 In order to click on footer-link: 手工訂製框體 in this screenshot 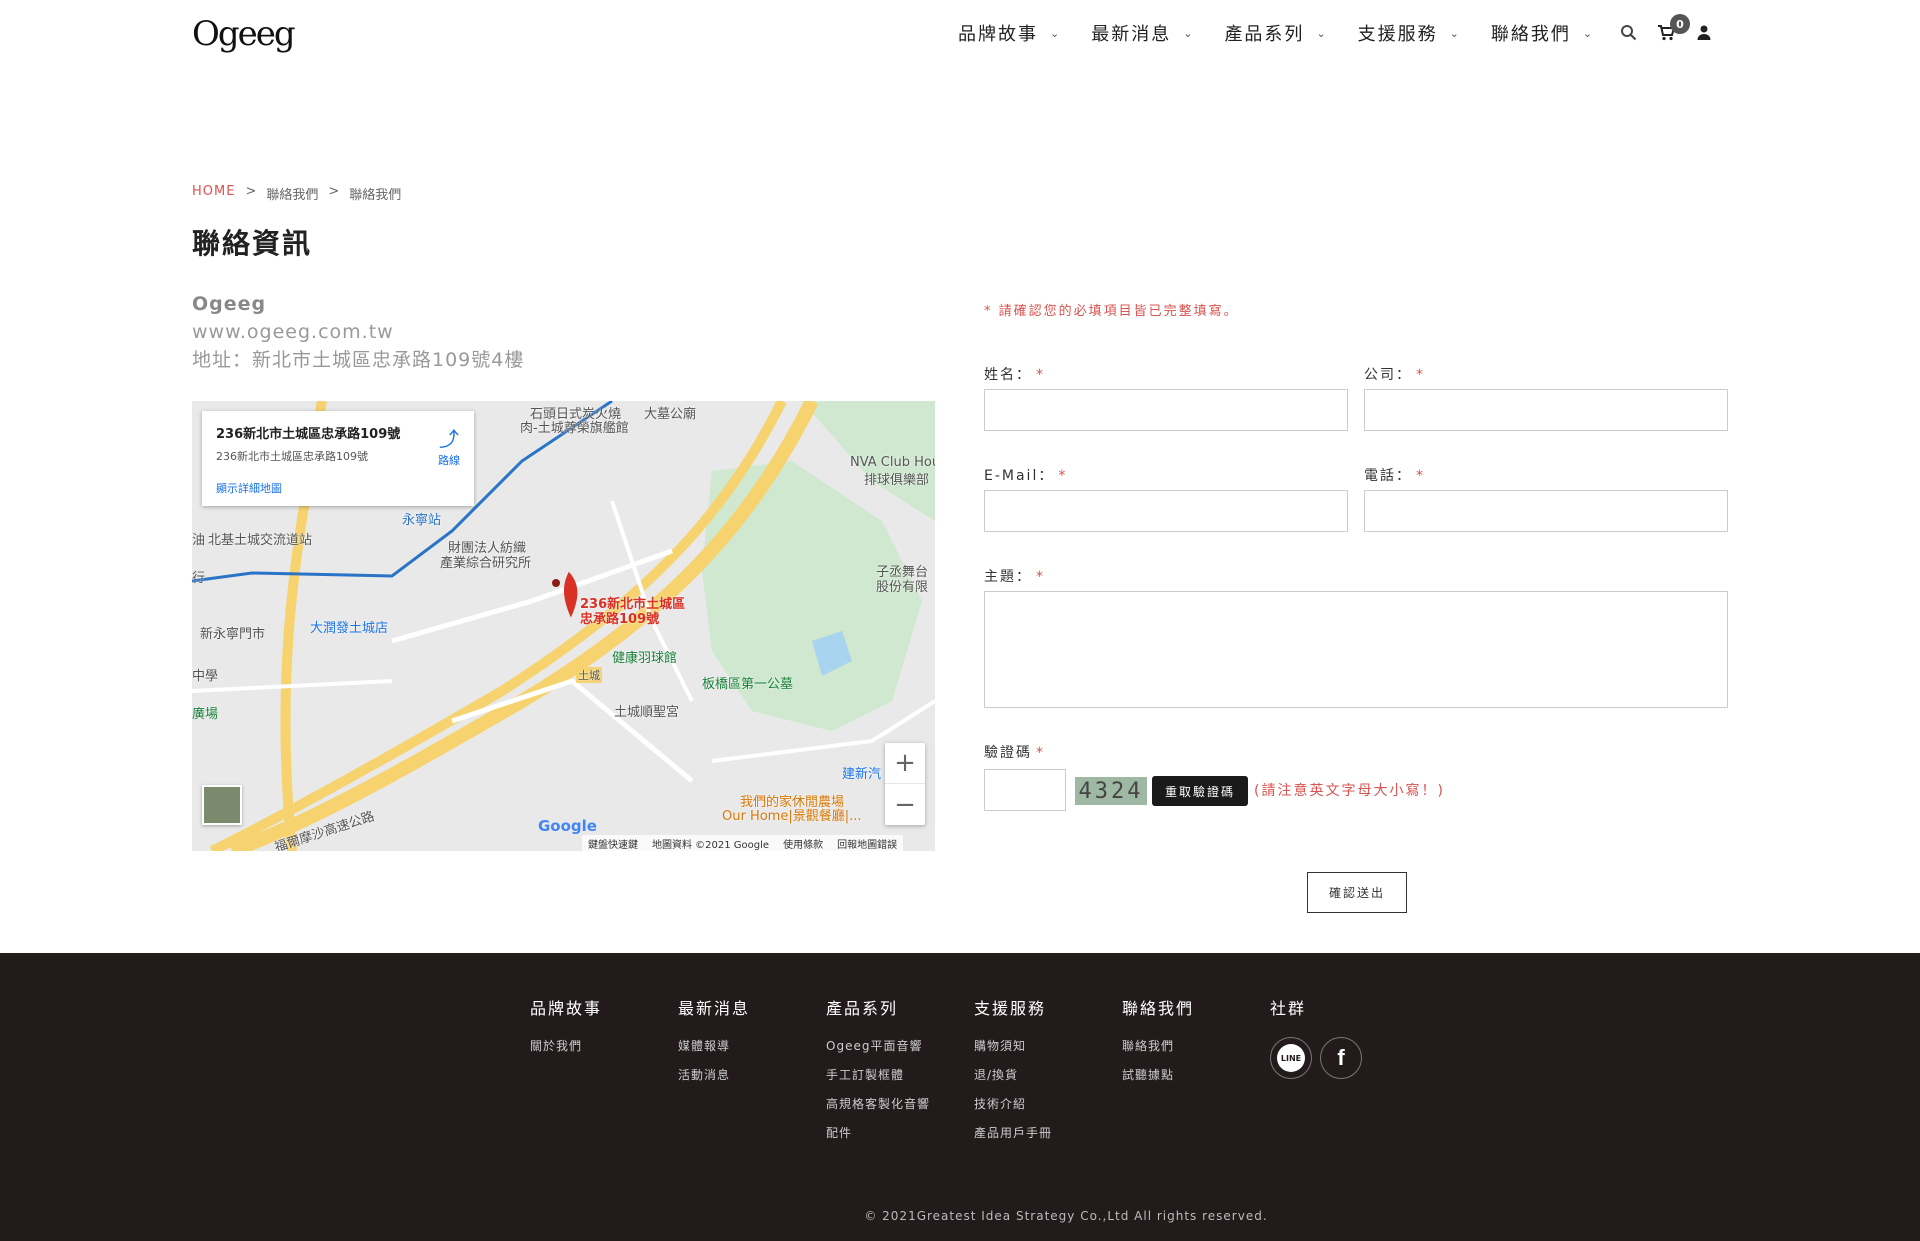, I will do `click(878, 1074)`.